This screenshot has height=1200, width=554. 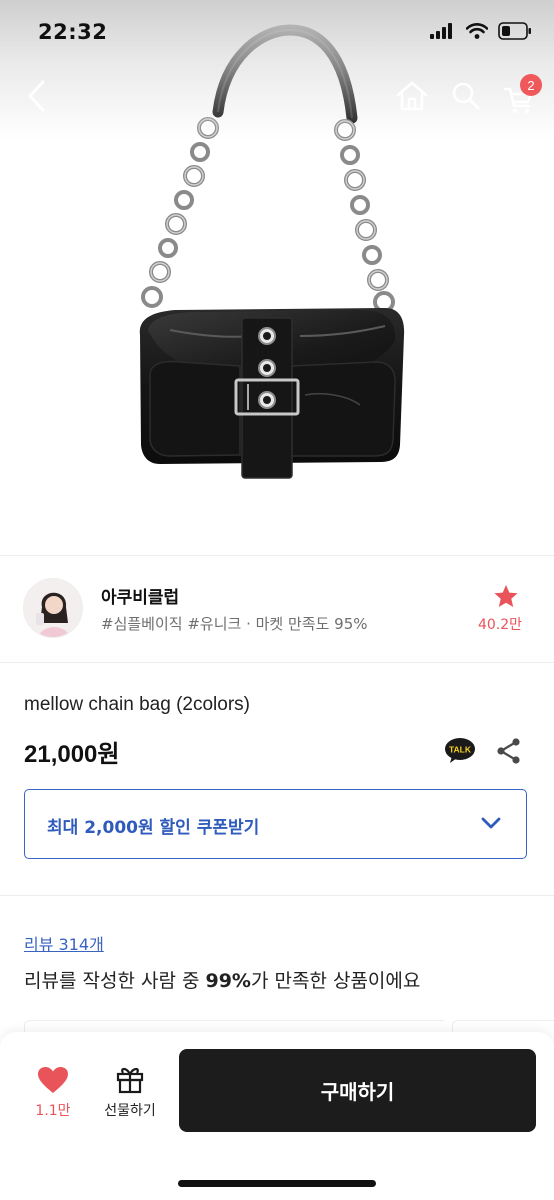 I want to click on home-icon, so click(x=412, y=96).